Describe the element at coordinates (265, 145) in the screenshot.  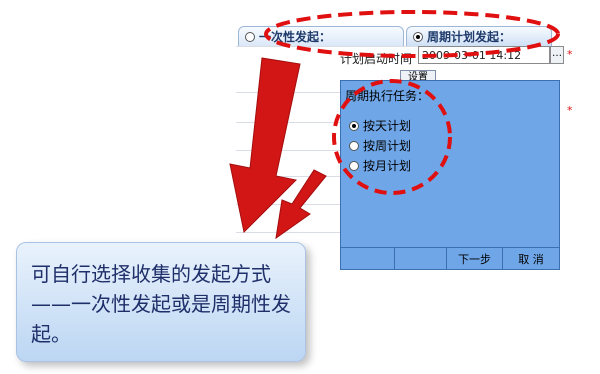
I see `big-arrow-icon` at that location.